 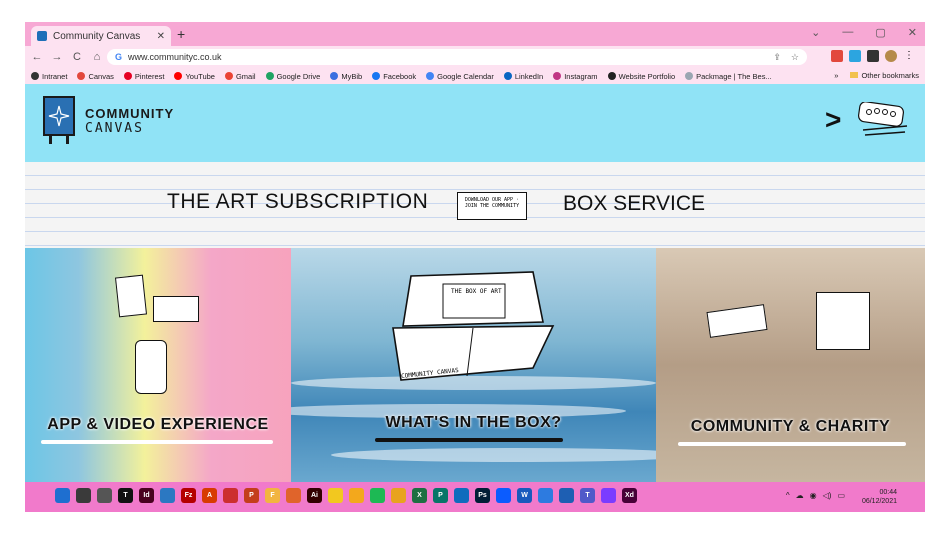 I want to click on back-button: ←, so click(x=37, y=57).